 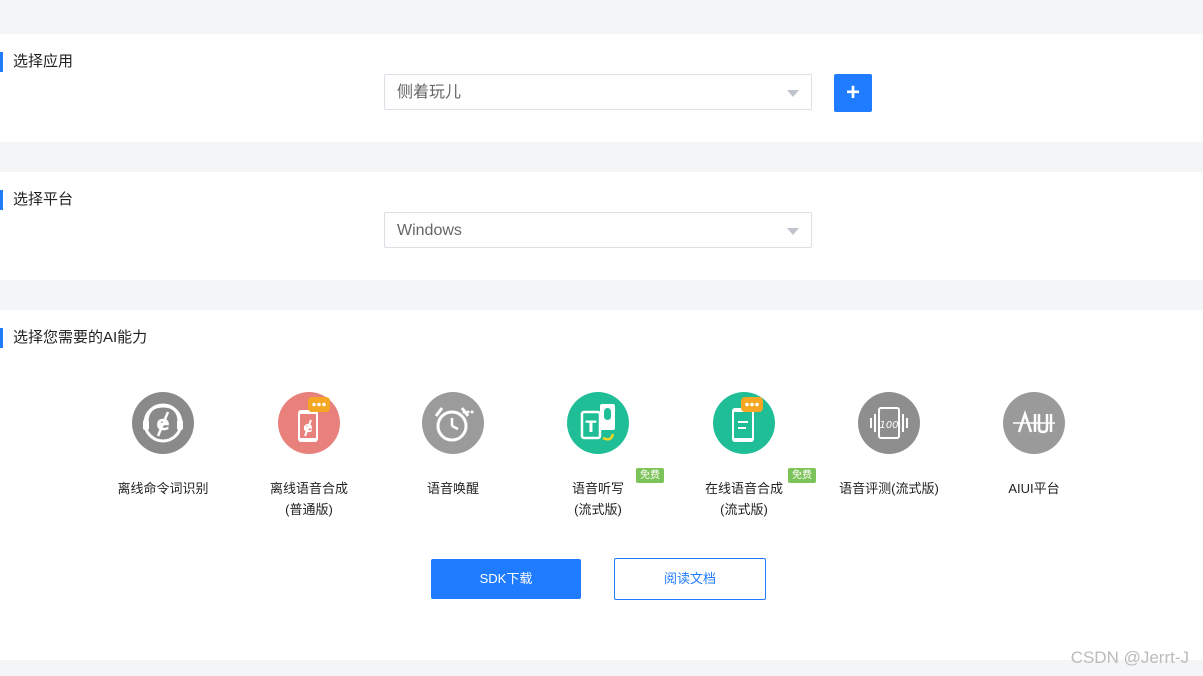 I want to click on select-app-title: 选择应用, so click(x=36, y=62).